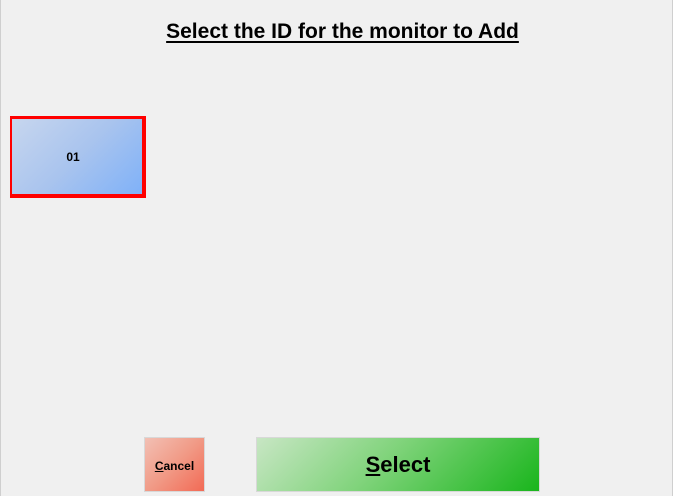 The image size is (673, 496). What do you see at coordinates (179, 465) in the screenshot?
I see `cancel-label: ancel` at bounding box center [179, 465].